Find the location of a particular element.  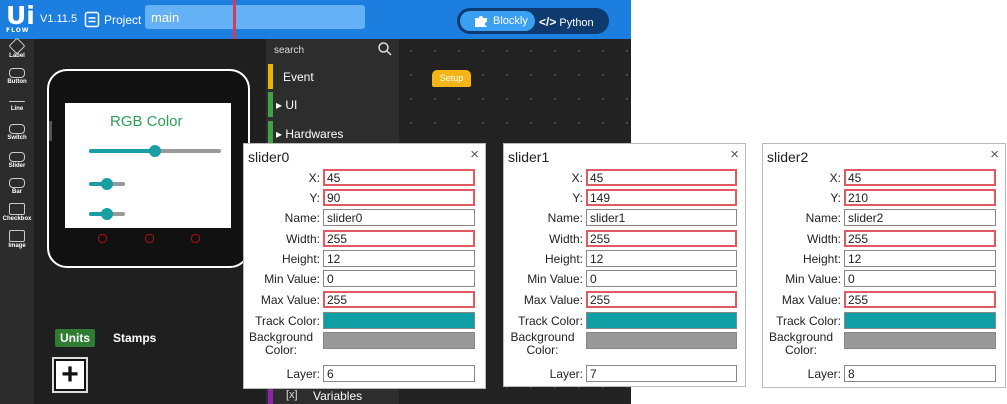

screen-title-label: RGB Color is located at coordinates (146, 121).